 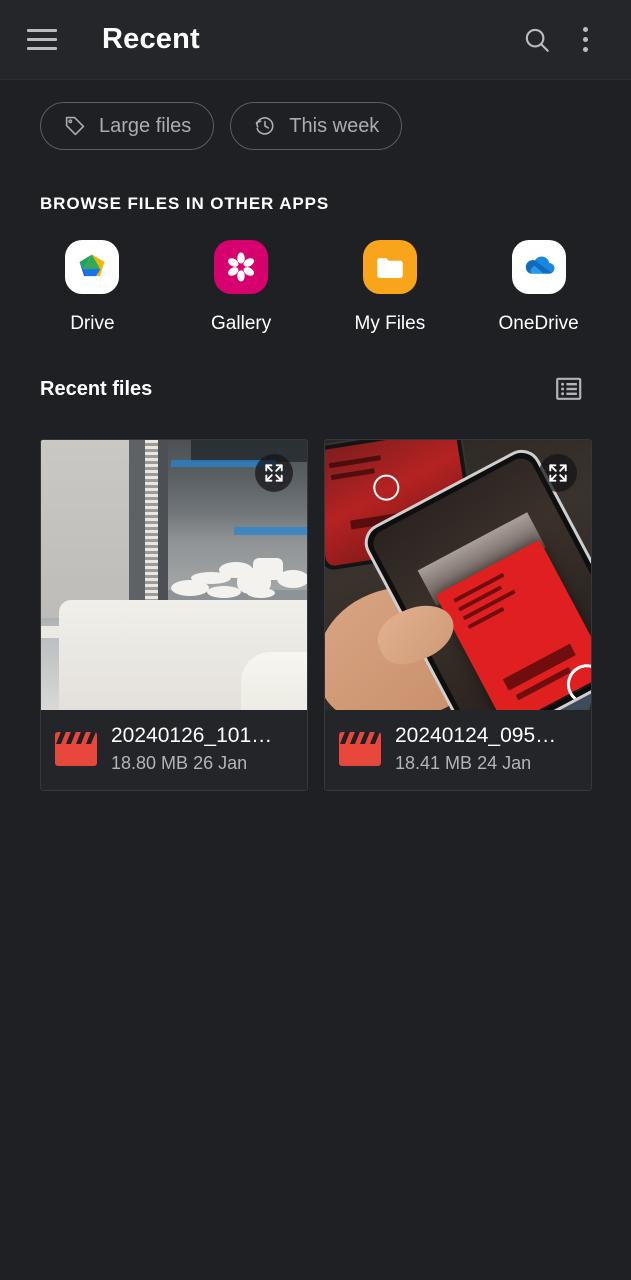 I want to click on drive-triangle-glyph, so click(x=92, y=265).